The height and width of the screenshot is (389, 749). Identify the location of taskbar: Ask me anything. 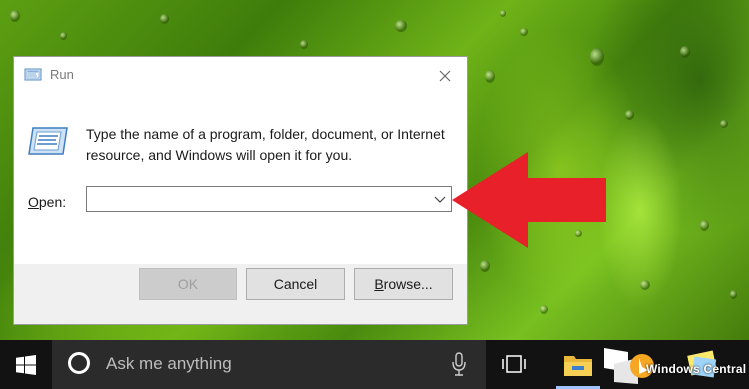
(374, 364).